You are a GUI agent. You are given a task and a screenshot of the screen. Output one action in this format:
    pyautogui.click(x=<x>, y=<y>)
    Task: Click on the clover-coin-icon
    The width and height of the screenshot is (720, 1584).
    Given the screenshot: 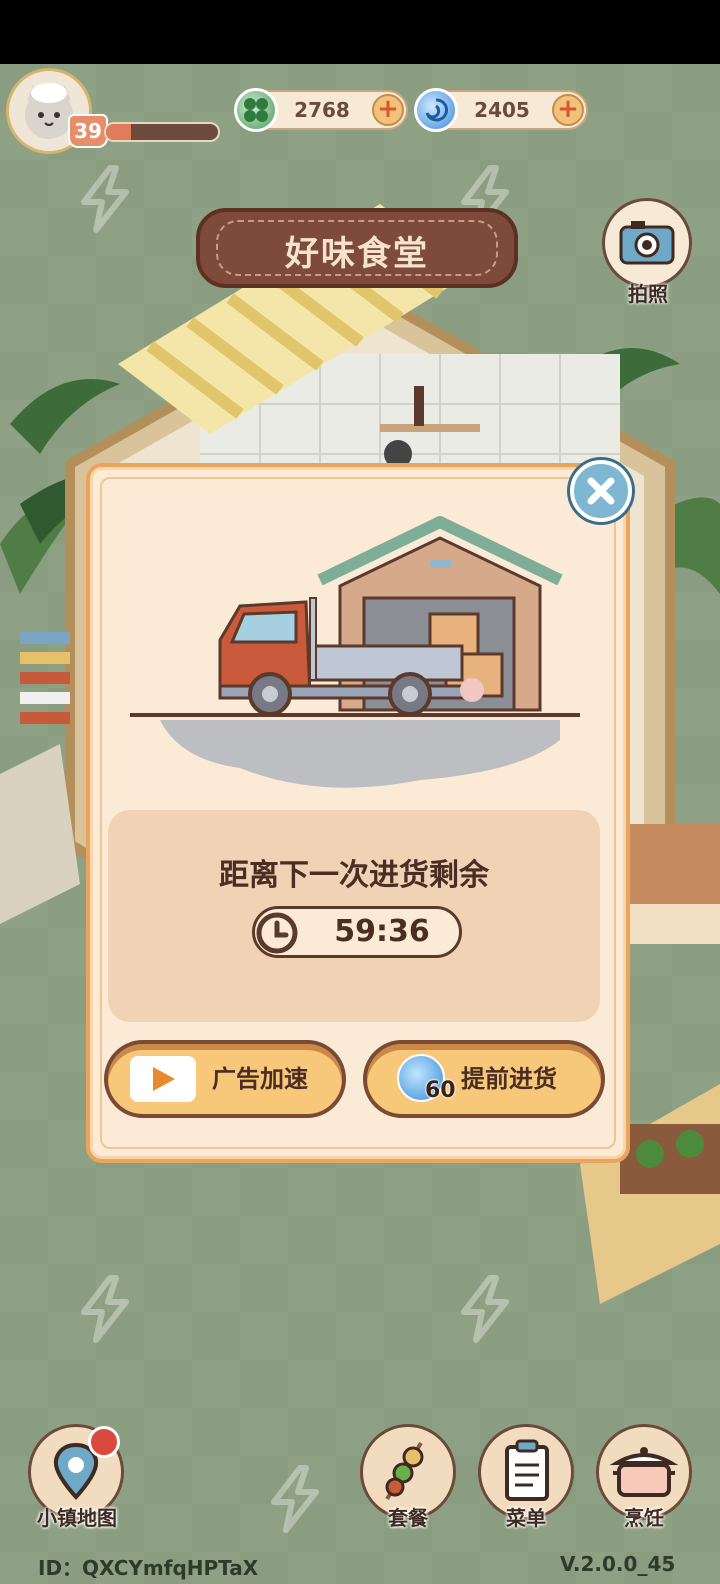 What is the action you would take?
    pyautogui.click(x=256, y=110)
    